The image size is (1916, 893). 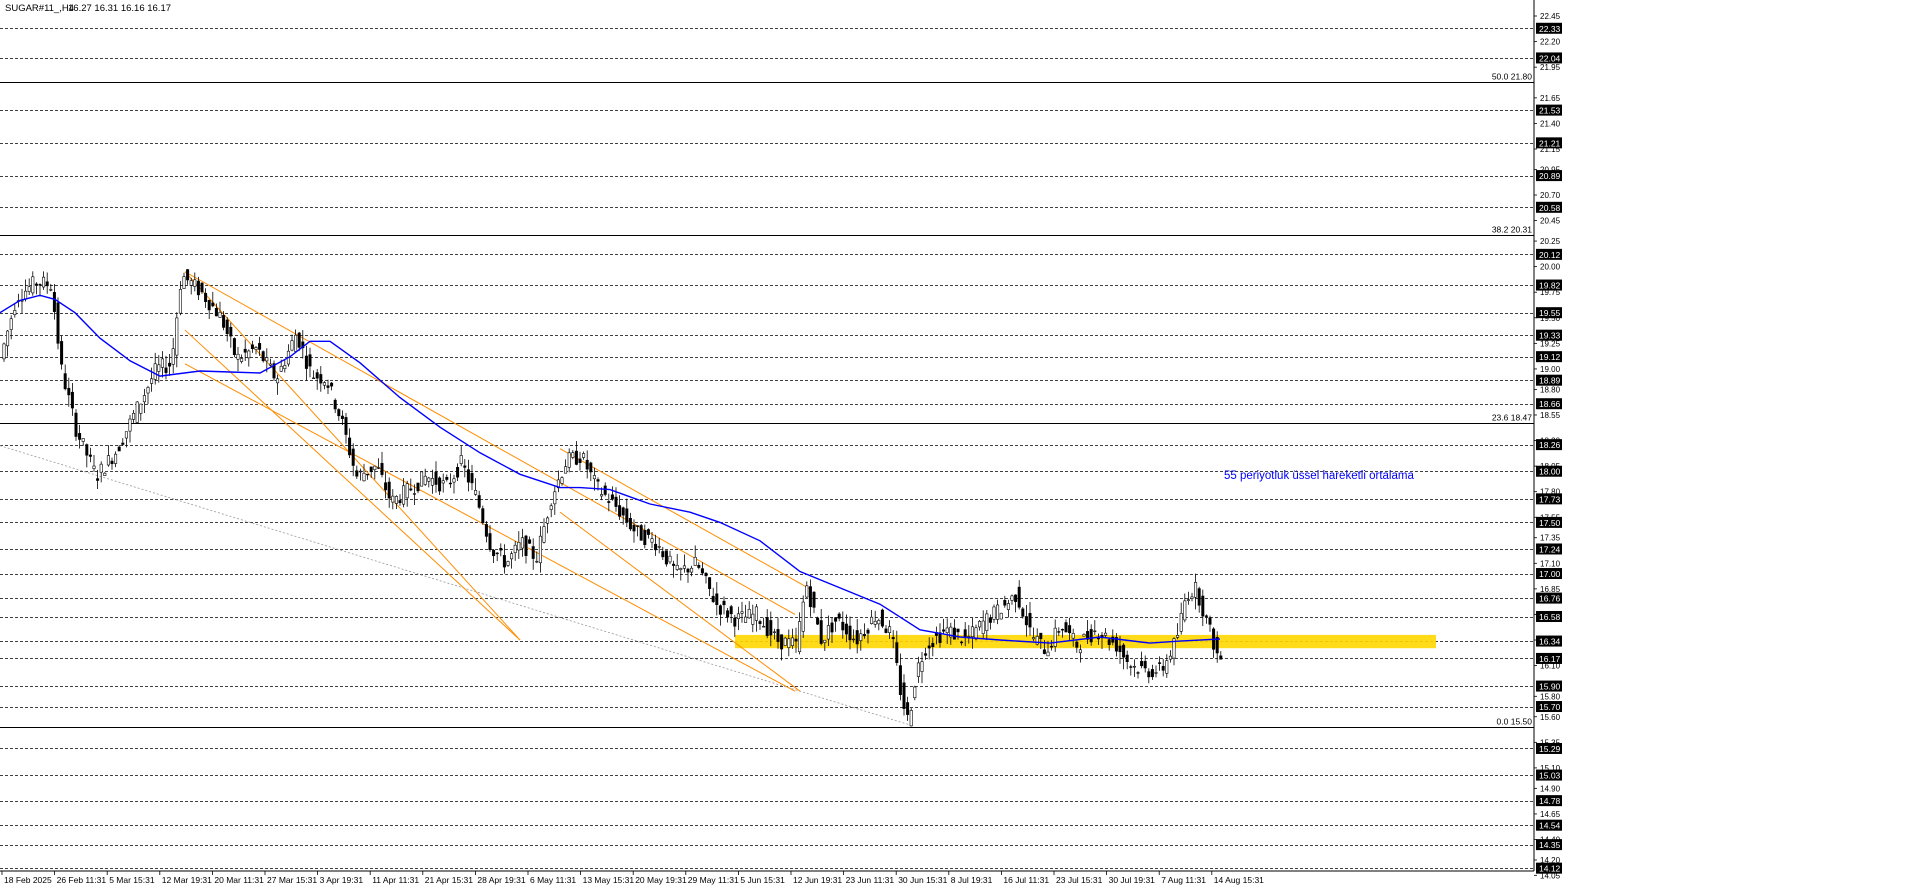 What do you see at coordinates (553, 880) in the screenshot?
I see `time-tick-label: 6 May 11:31` at bounding box center [553, 880].